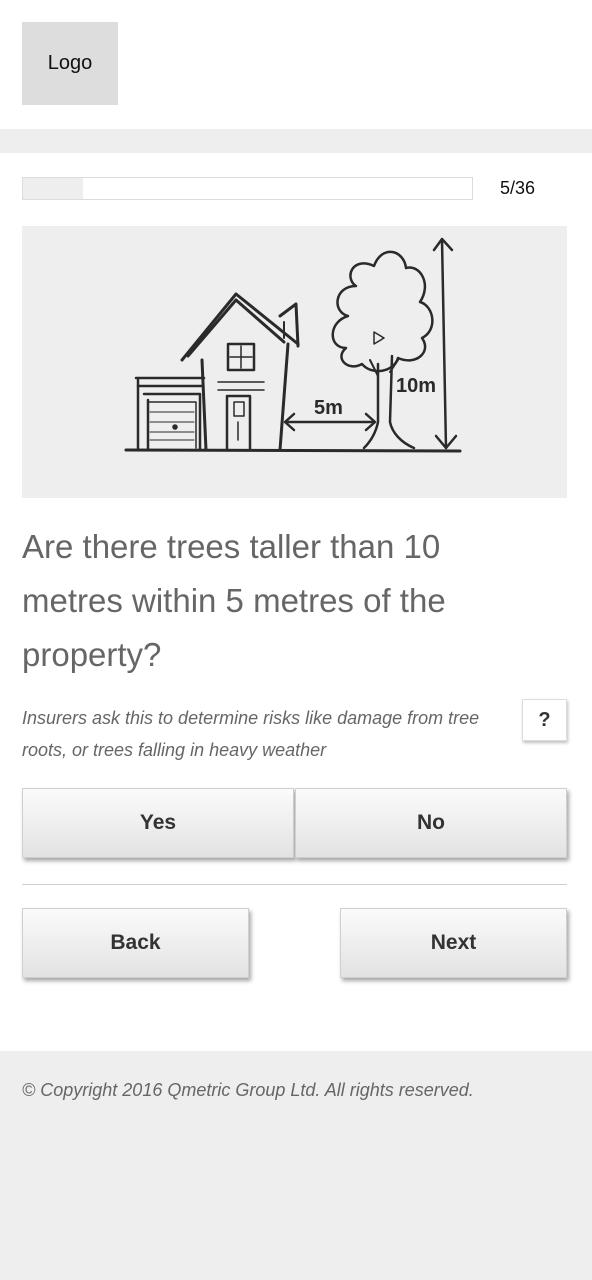 The width and height of the screenshot is (592, 1280). What do you see at coordinates (382, 350) in the screenshot?
I see `tree-drawing` at bounding box center [382, 350].